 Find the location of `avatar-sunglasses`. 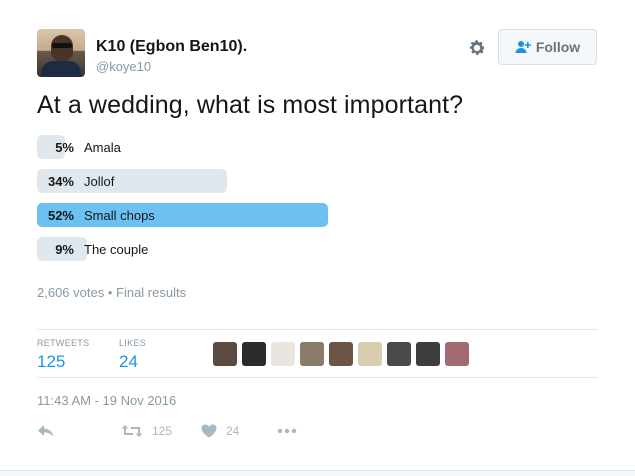

avatar-sunglasses is located at coordinates (62, 45).